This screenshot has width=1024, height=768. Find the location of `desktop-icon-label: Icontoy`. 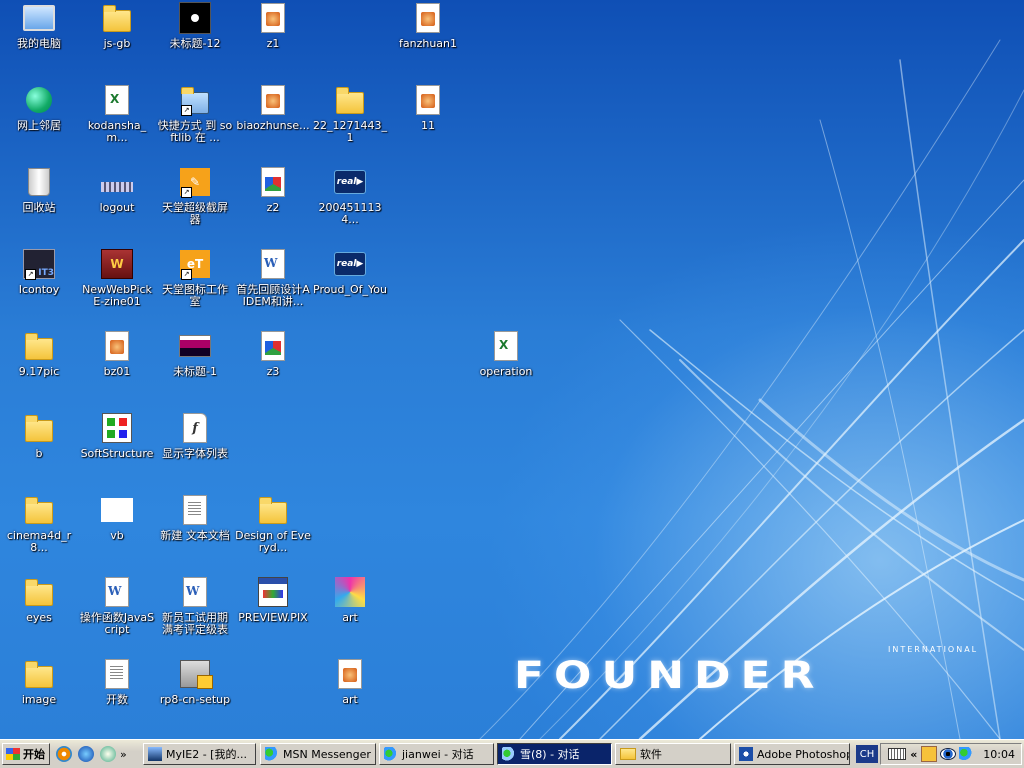

desktop-icon-label: Icontoy is located at coordinates (39, 289).